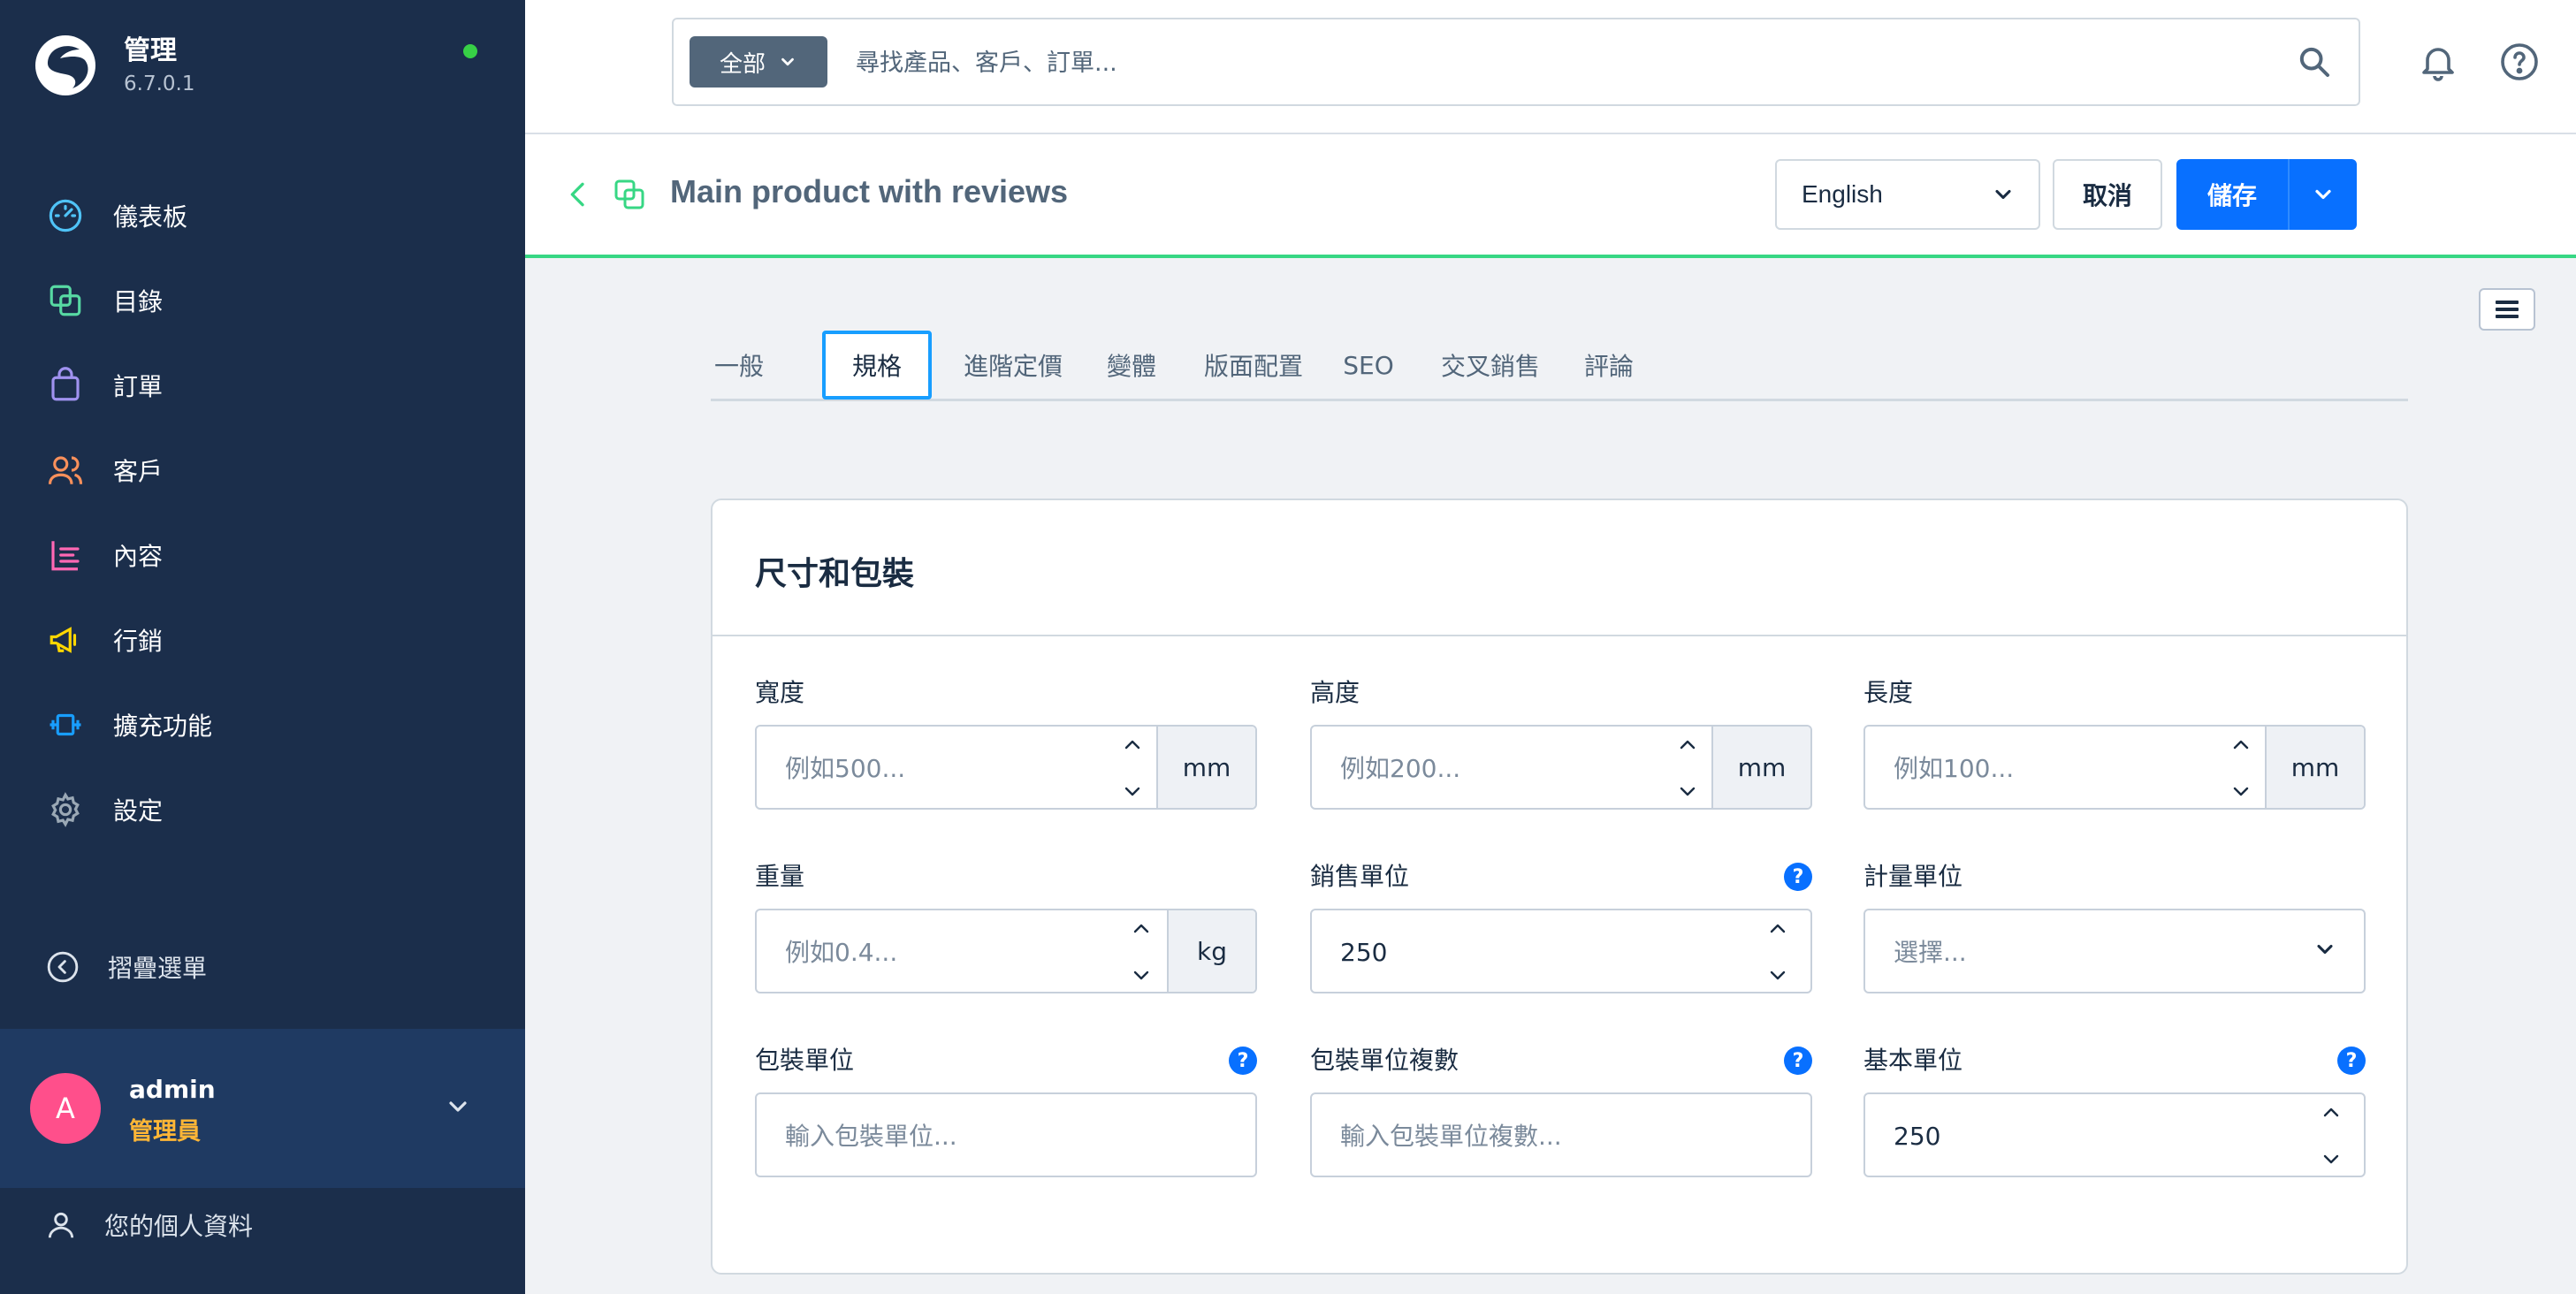 The height and width of the screenshot is (1294, 2576). What do you see at coordinates (1384, 1060) in the screenshot?
I see `pack-unit-plural-label: 包裝單位複數` at bounding box center [1384, 1060].